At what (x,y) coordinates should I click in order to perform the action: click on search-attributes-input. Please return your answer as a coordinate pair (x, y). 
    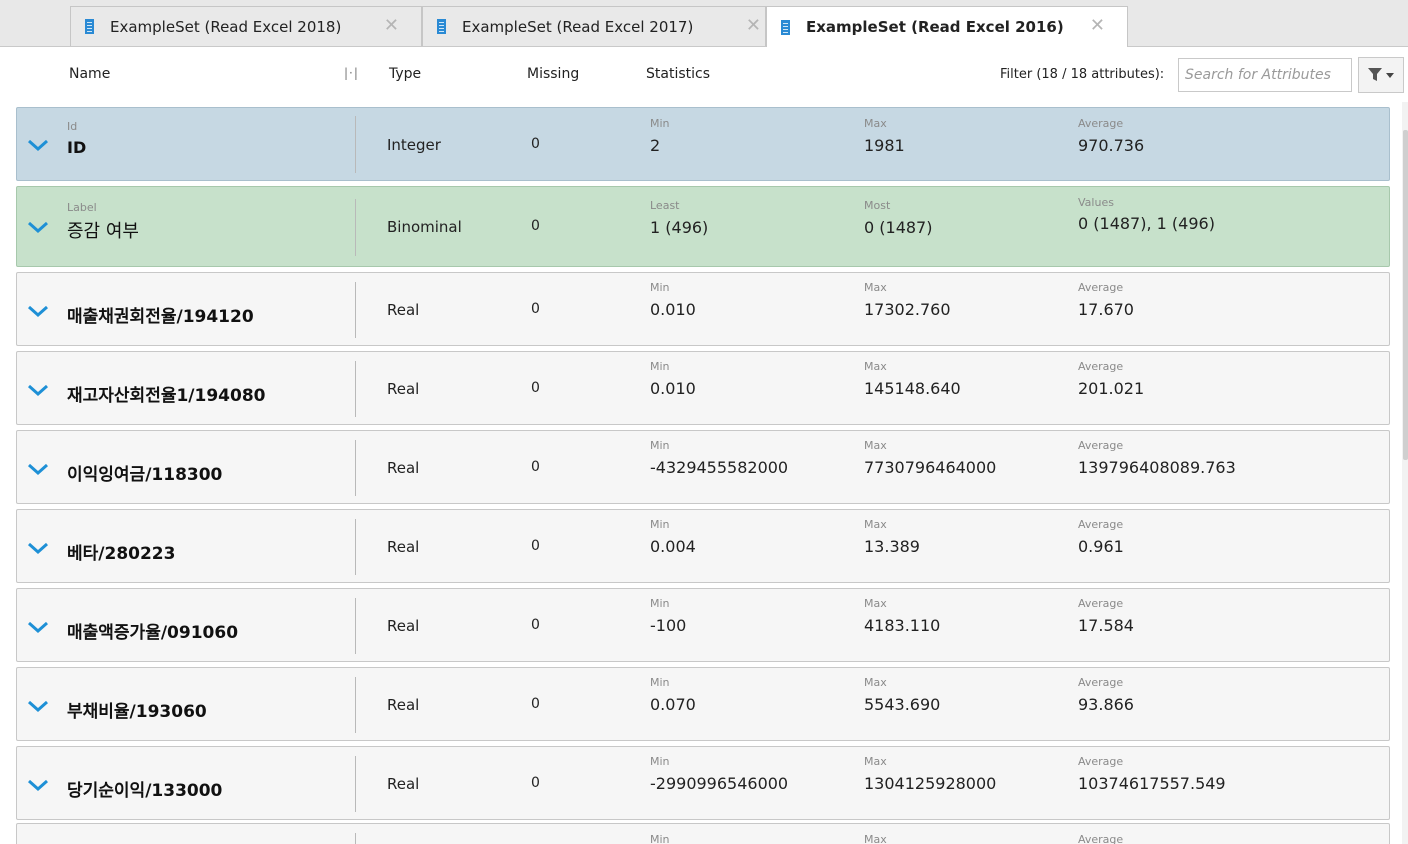
    Looking at the image, I should click on (1265, 75).